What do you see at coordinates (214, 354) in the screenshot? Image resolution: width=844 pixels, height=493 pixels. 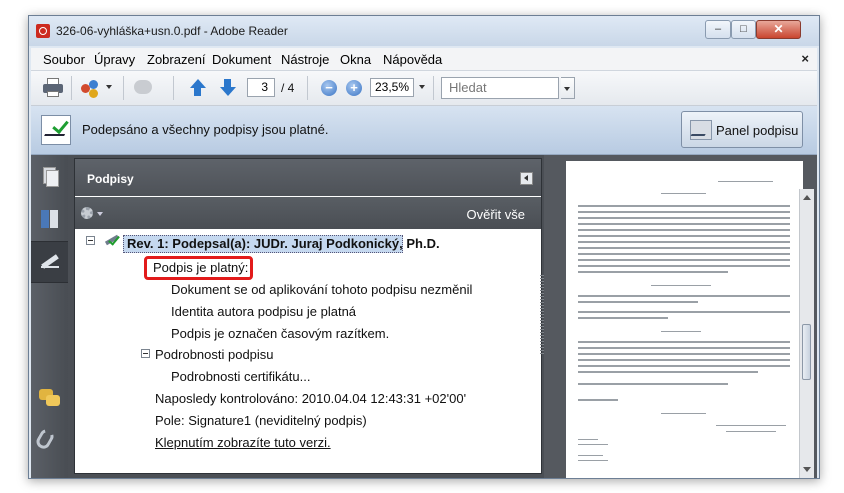 I see `details-label: Podrobnosti podpisu` at bounding box center [214, 354].